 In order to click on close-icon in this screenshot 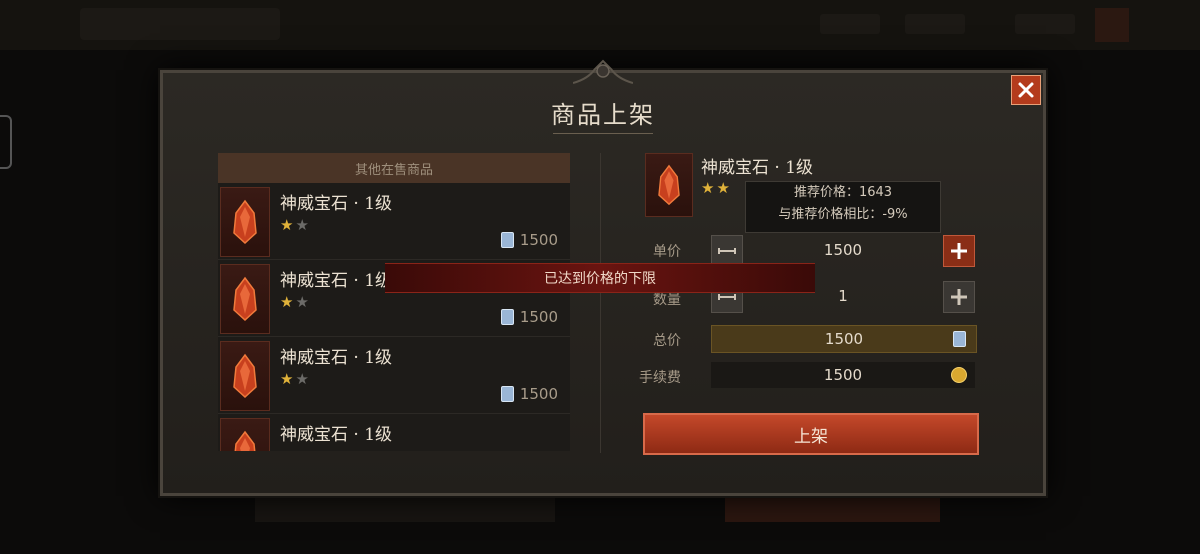, I will do `click(1026, 90)`.